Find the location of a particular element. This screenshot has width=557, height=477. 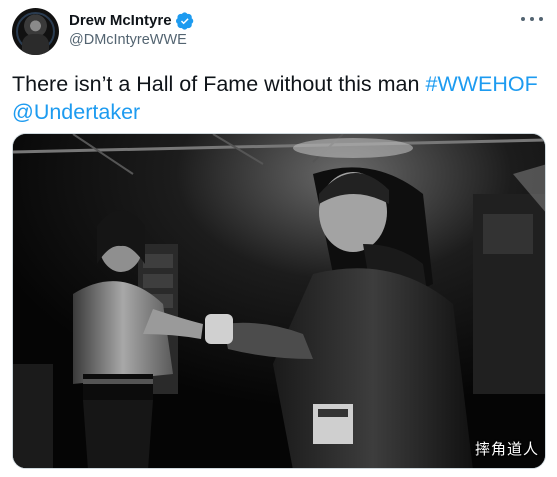

photo-watermark: 摔角道人 is located at coordinates (506, 449).